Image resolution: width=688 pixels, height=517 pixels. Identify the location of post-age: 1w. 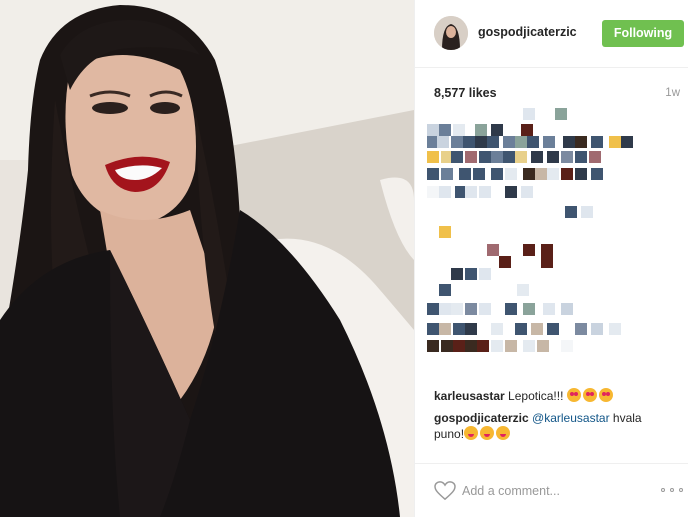
(672, 93).